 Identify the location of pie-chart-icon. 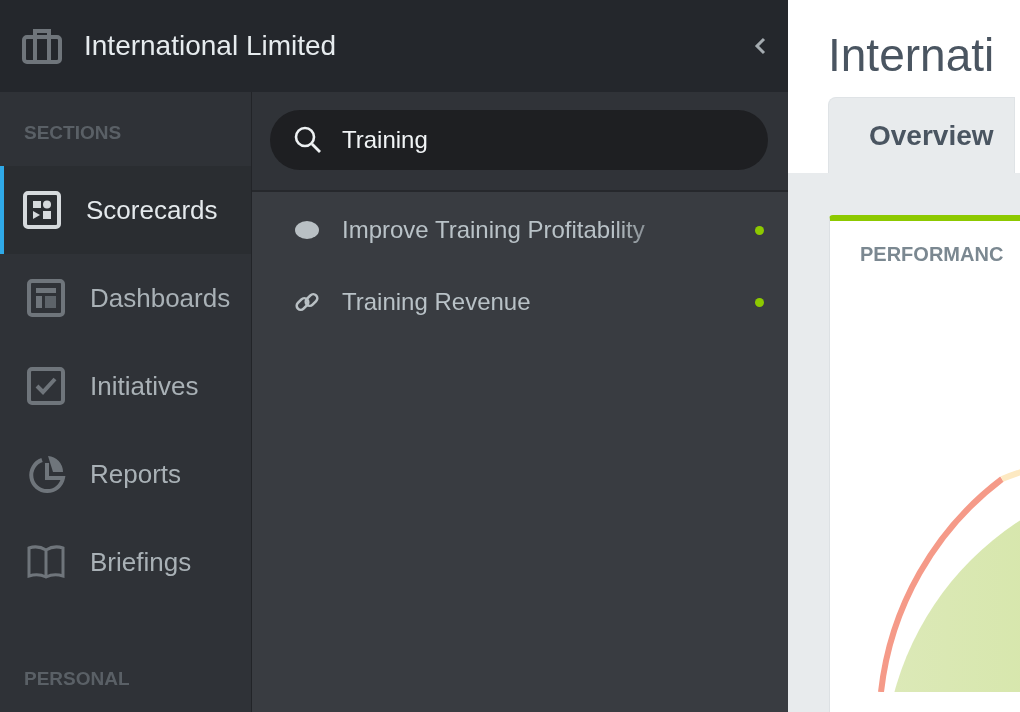
(46, 474).